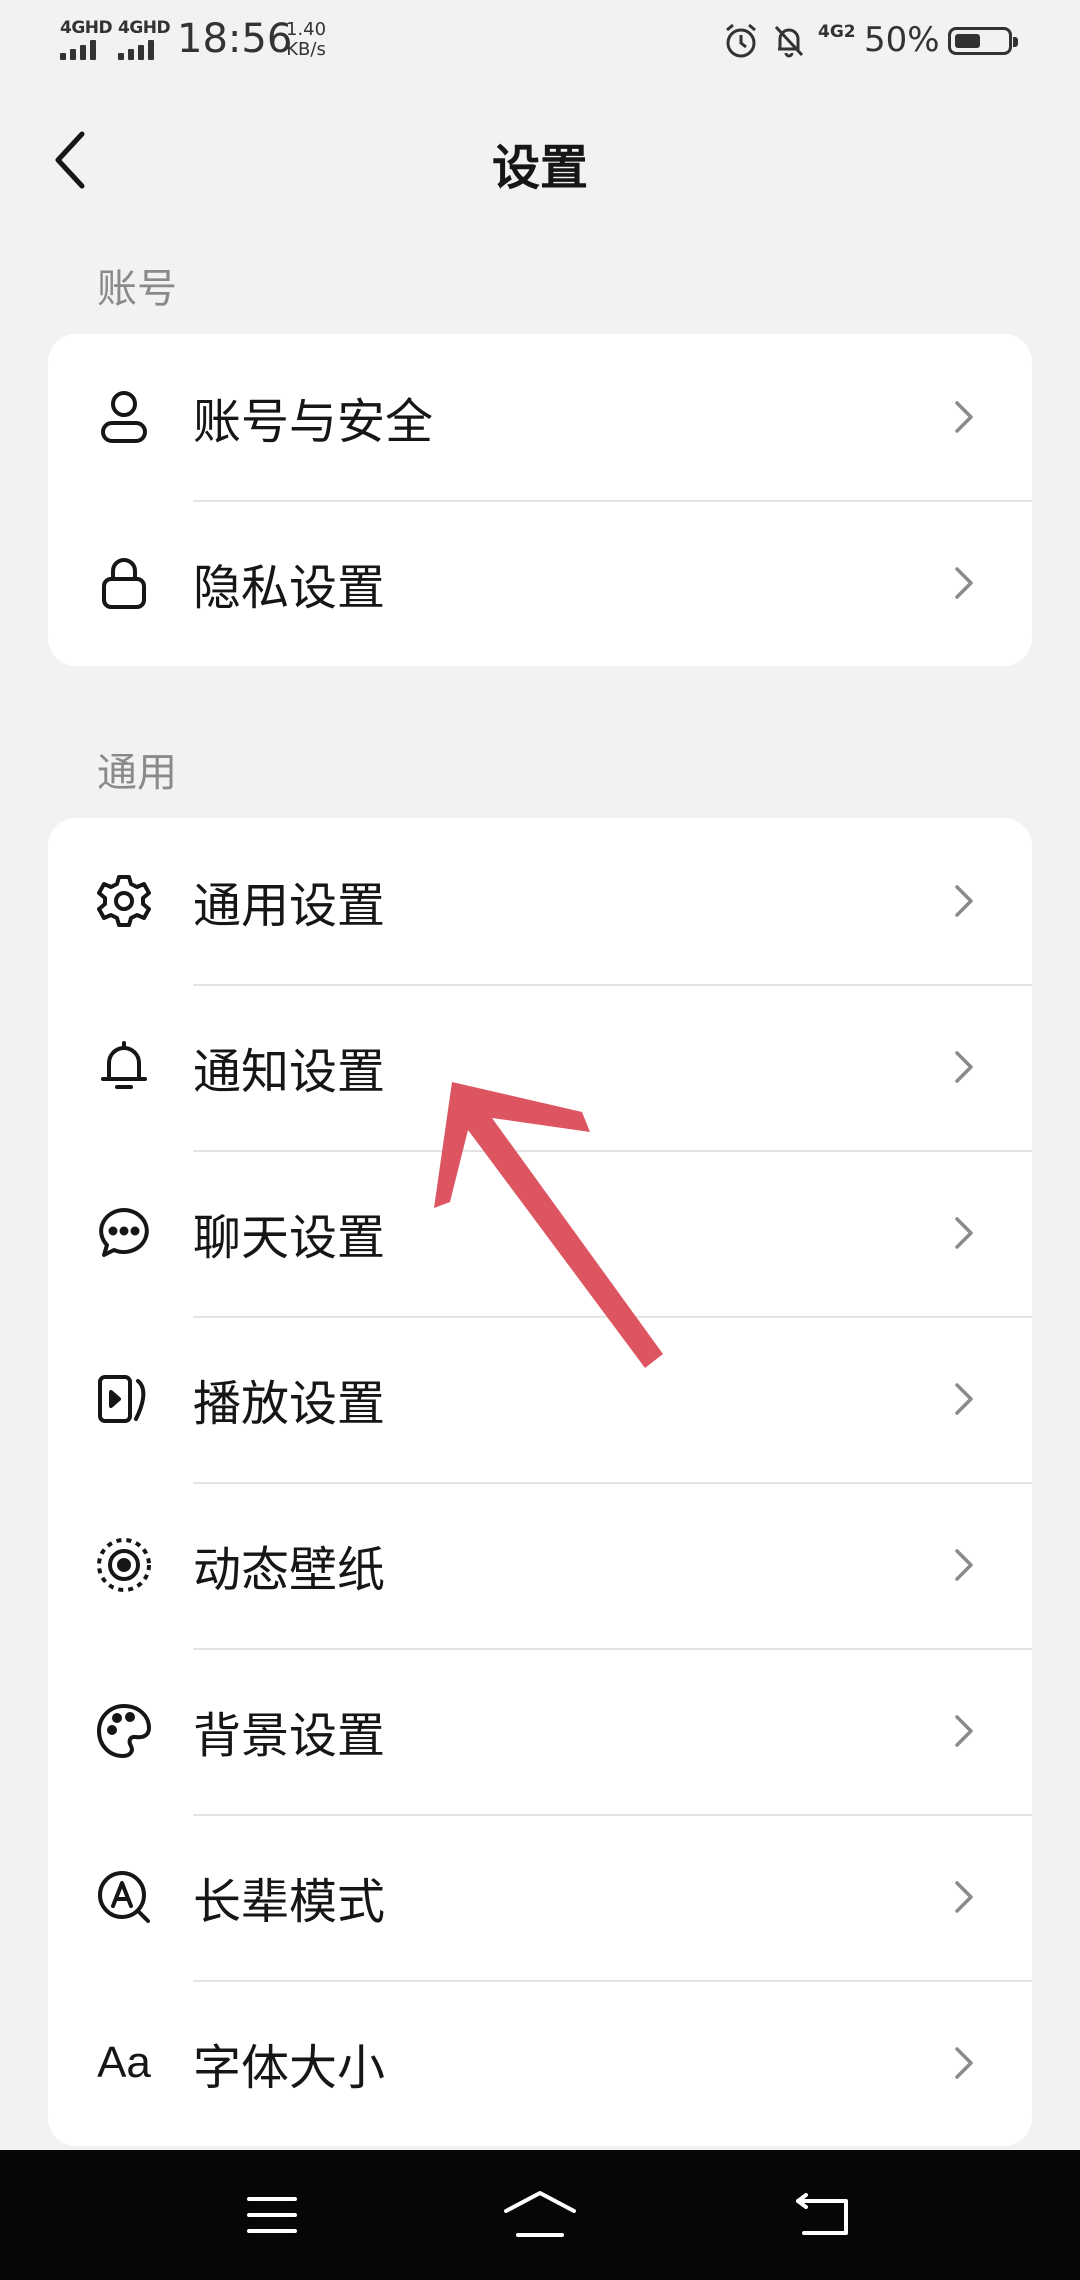 The height and width of the screenshot is (2280, 1080). Describe the element at coordinates (289, 2068) in the screenshot. I see `menu-item-label: 字体大小` at that location.